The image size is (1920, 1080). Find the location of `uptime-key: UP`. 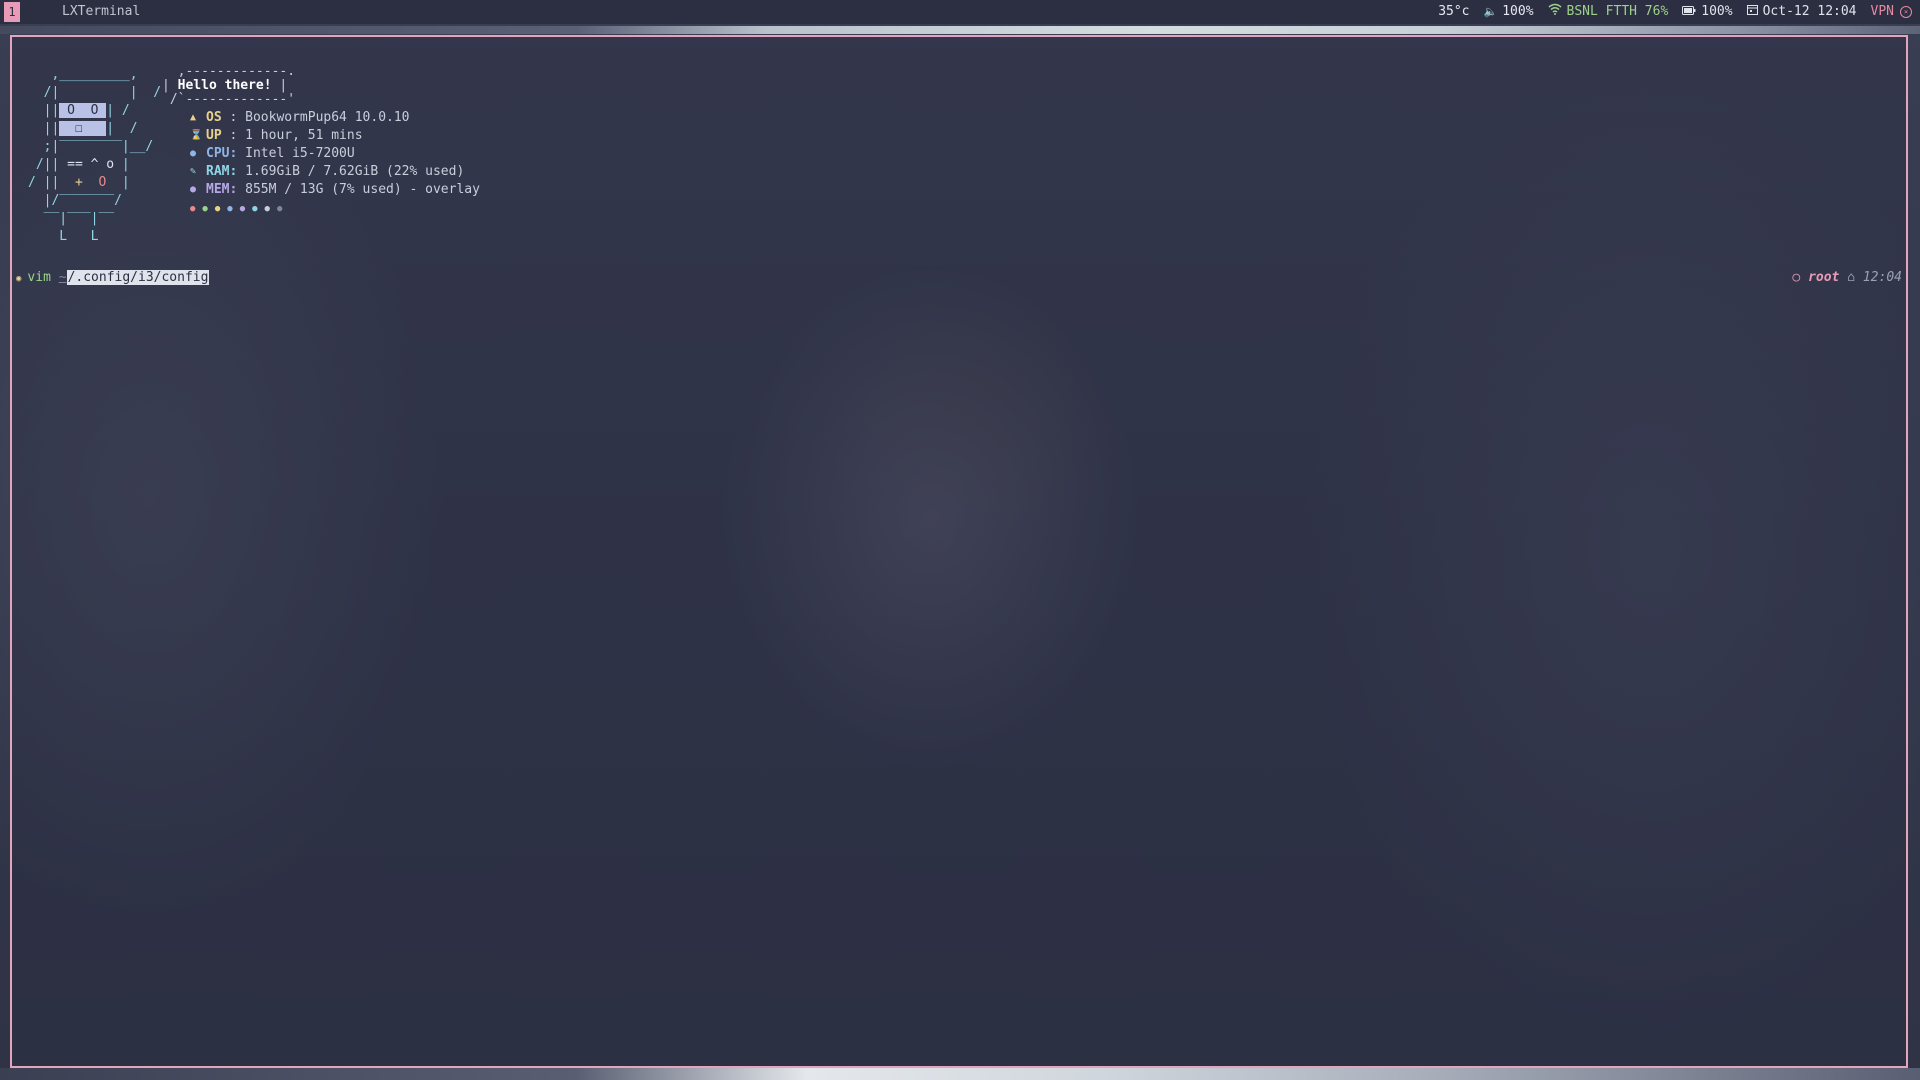

uptime-key: UP is located at coordinates (214, 135).